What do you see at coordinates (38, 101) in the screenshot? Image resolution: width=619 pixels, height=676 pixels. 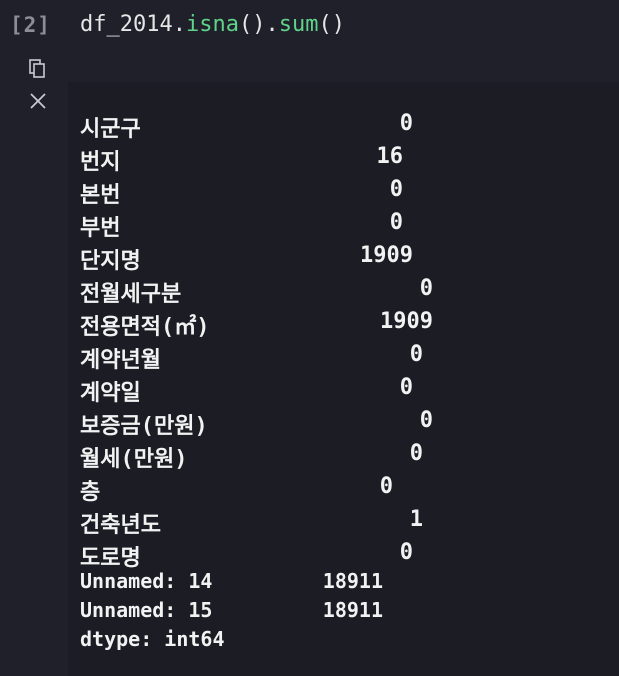 I see `close-icon` at bounding box center [38, 101].